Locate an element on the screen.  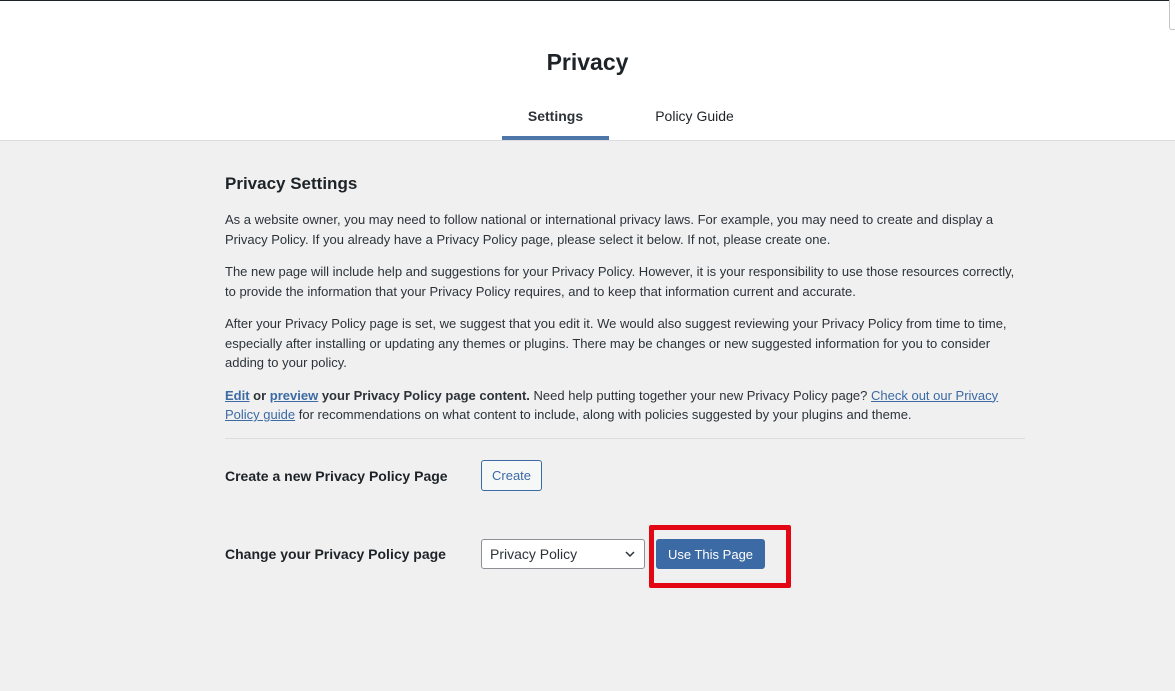
section-divider is located at coordinates (625, 438).